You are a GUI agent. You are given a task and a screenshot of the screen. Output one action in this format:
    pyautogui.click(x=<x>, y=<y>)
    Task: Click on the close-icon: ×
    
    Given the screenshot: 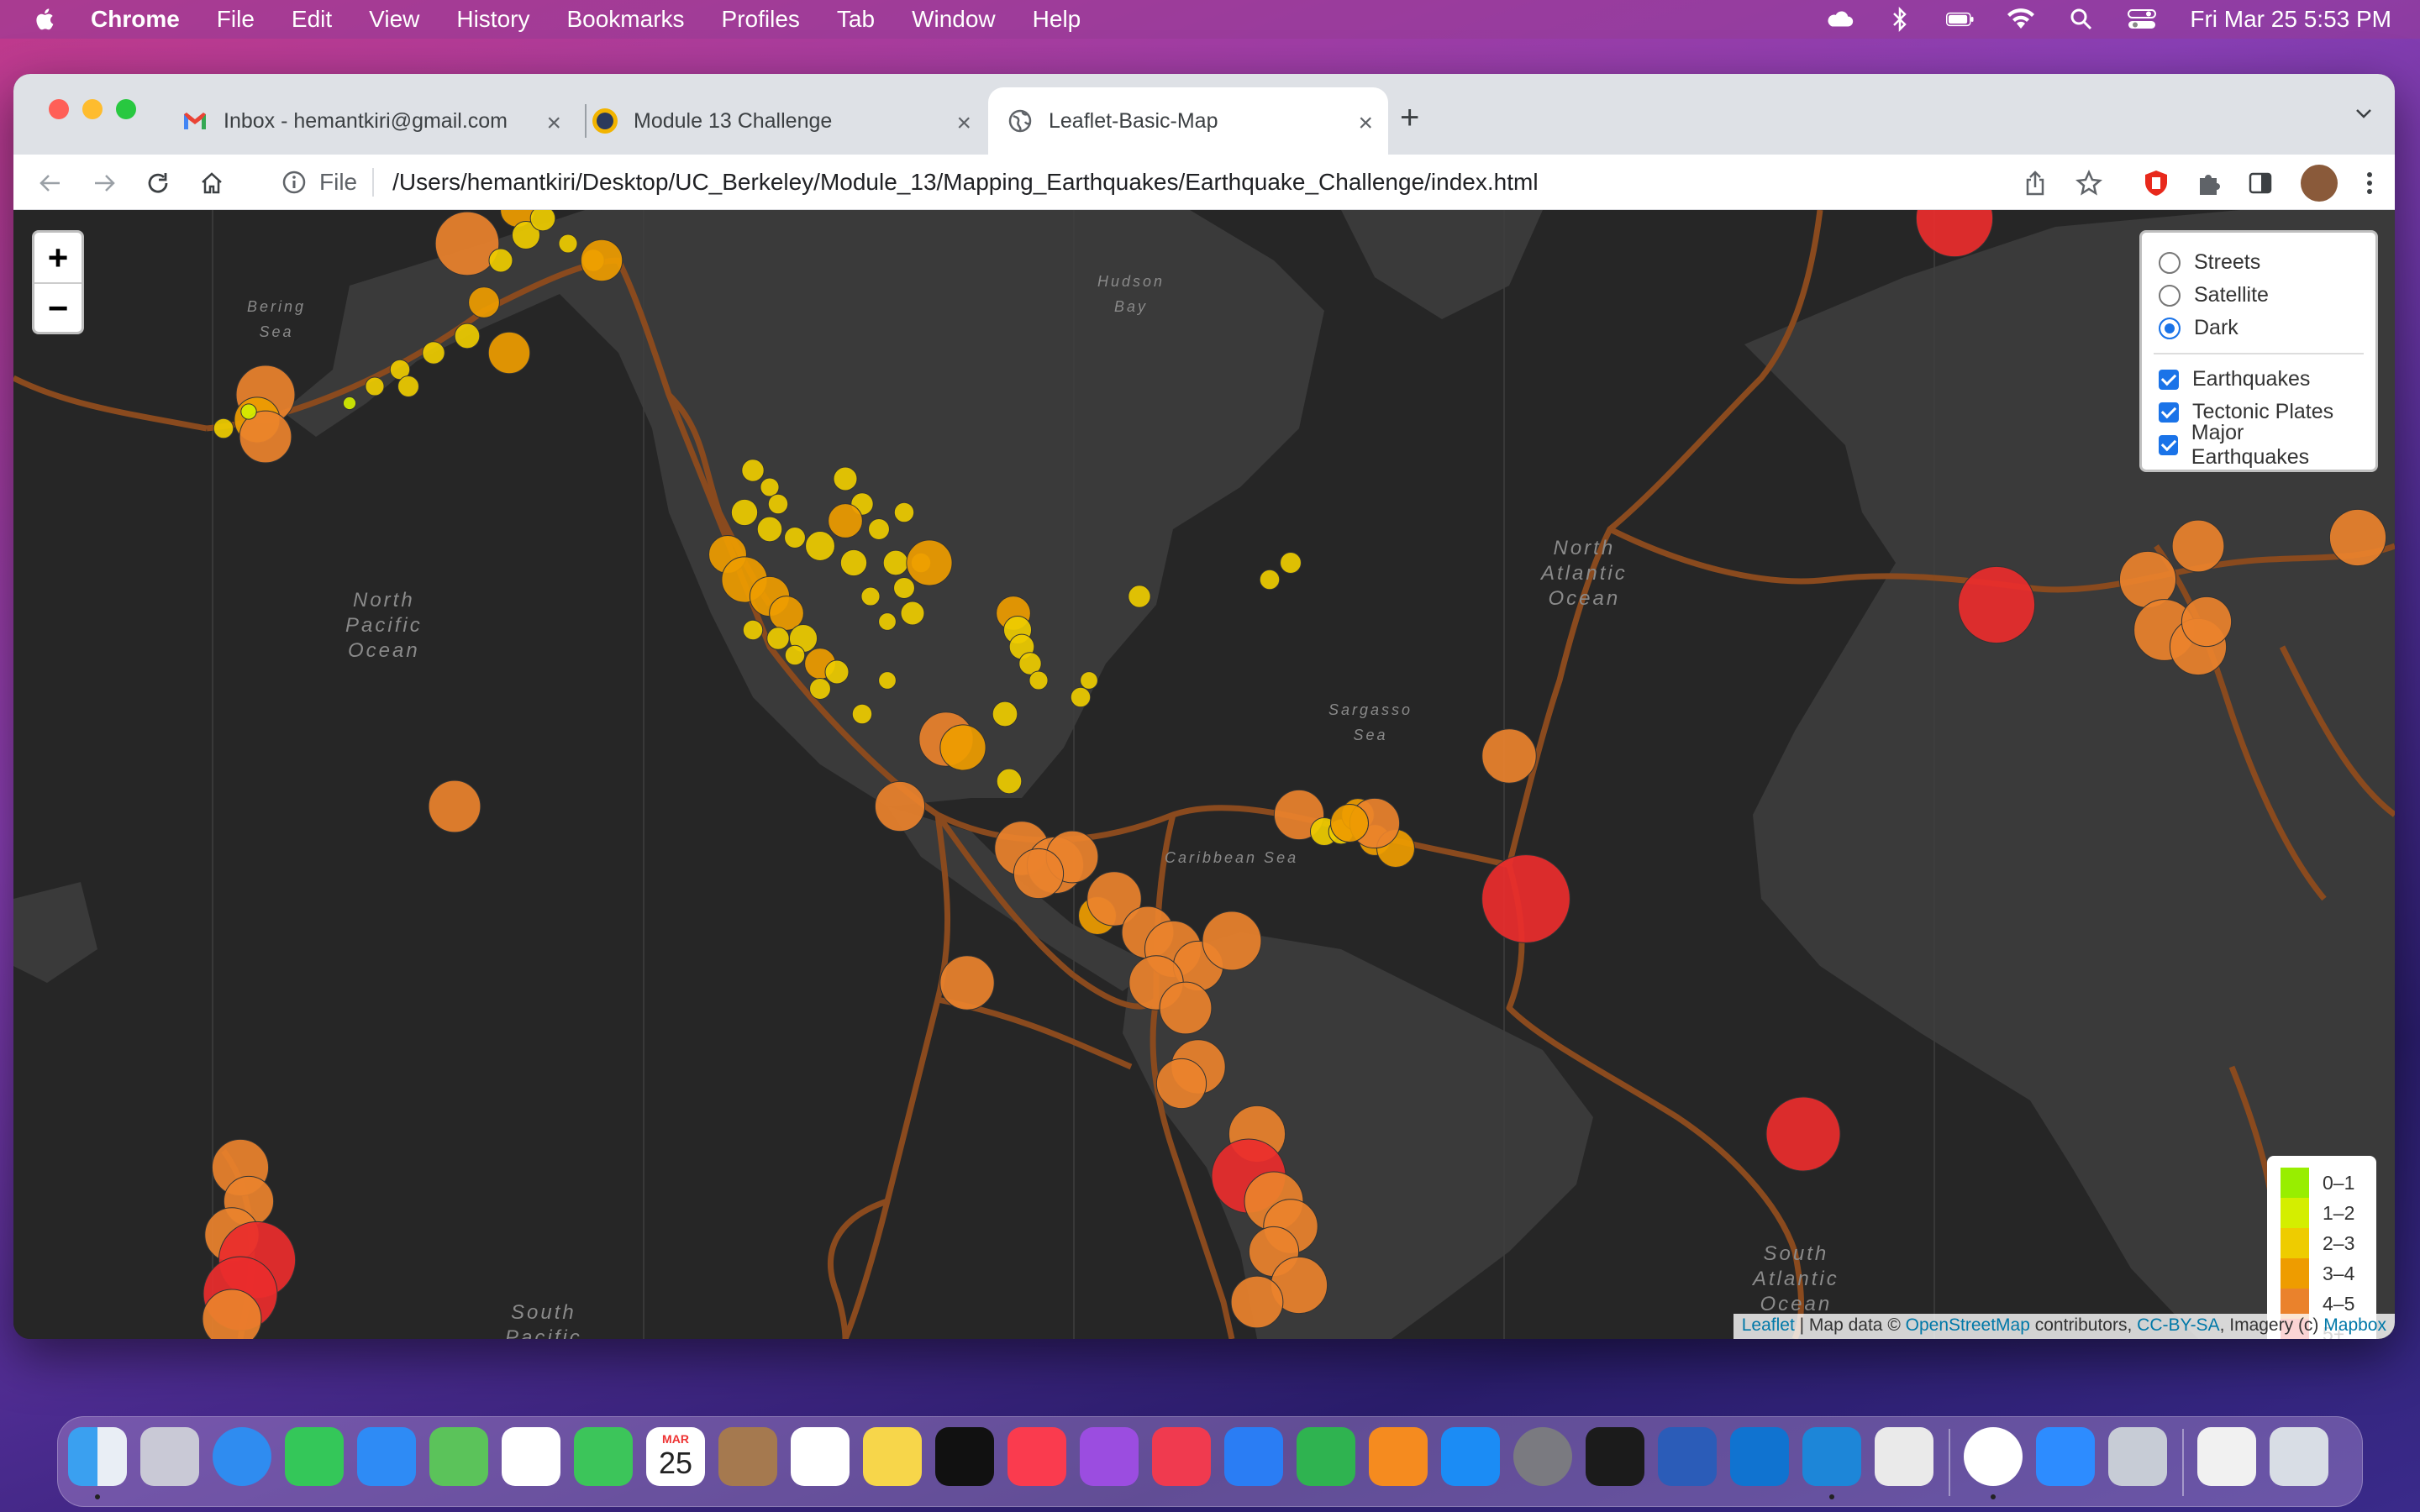 What is the action you would take?
    pyautogui.click(x=1365, y=123)
    